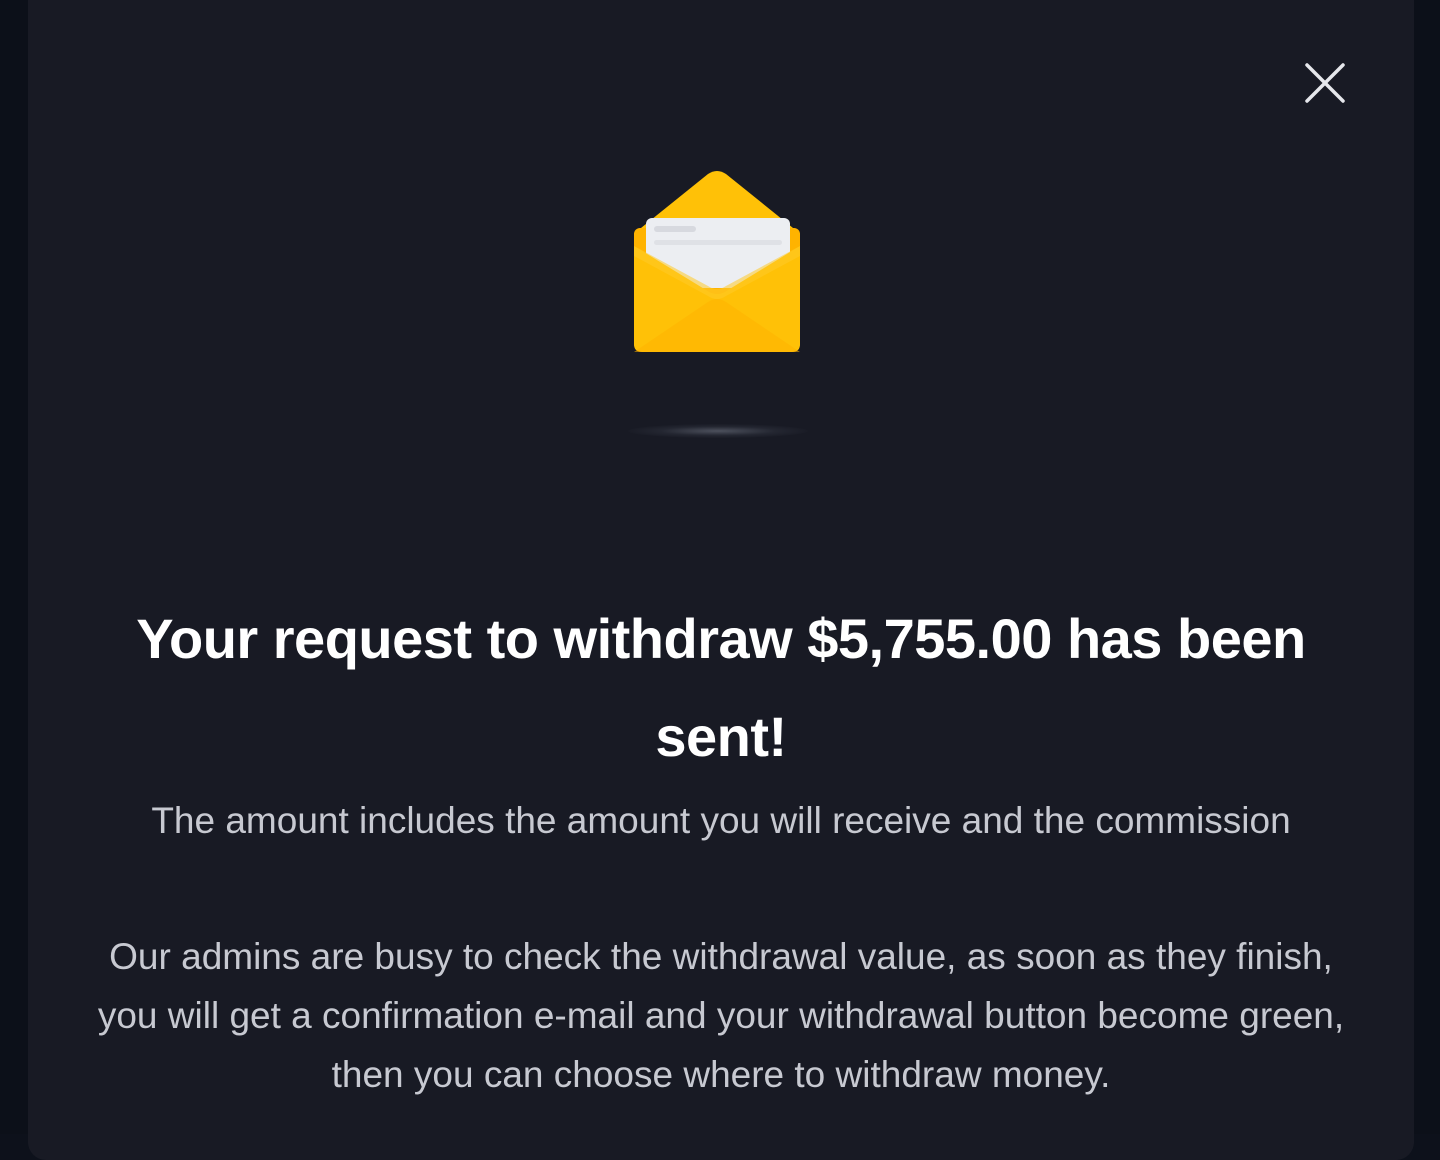 The height and width of the screenshot is (1160, 1440). I want to click on close-icon, so click(1325, 83).